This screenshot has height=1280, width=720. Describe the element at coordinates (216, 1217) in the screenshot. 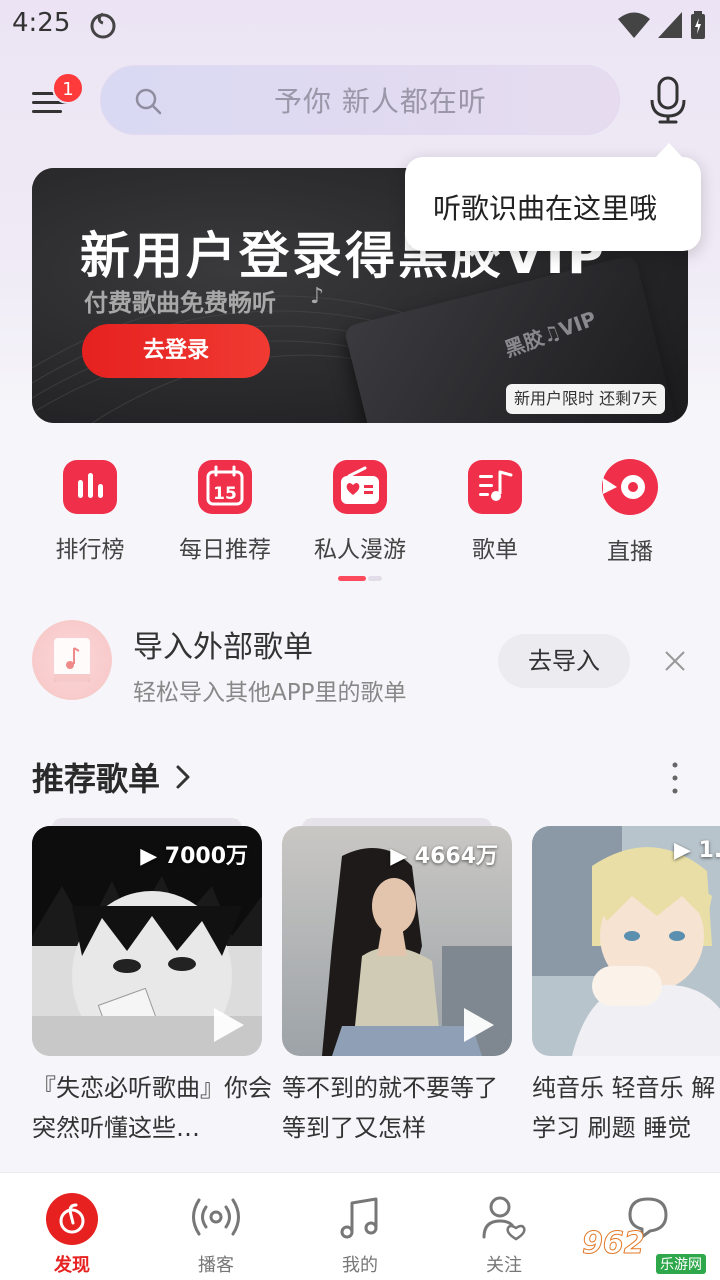

I see `podcast-icon` at that location.